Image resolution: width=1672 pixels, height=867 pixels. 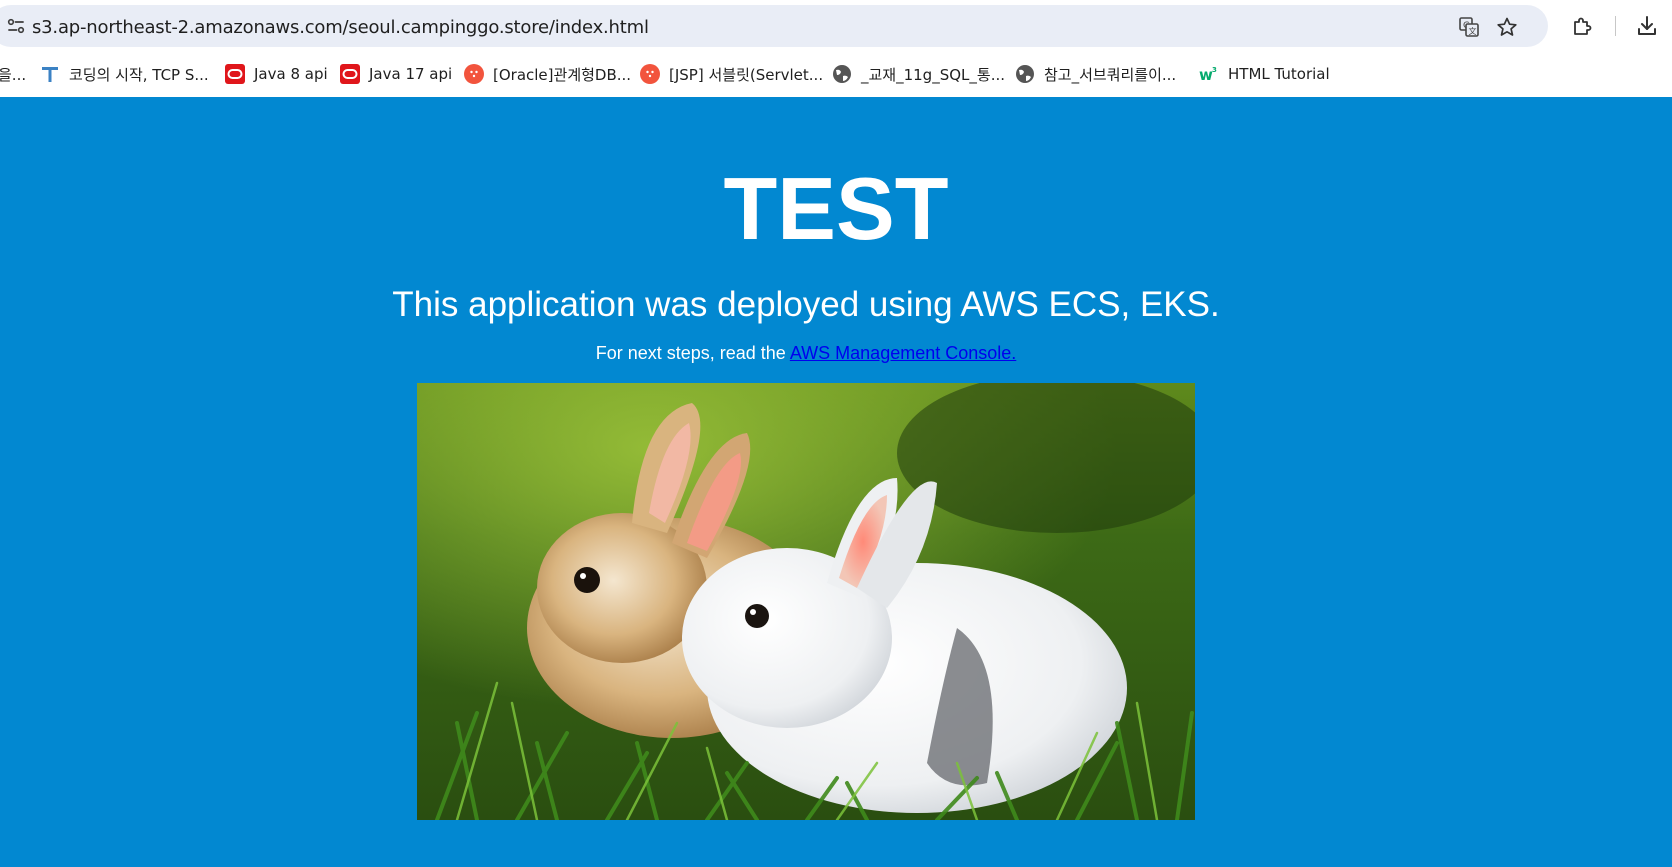 What do you see at coordinates (291, 74) in the screenshot?
I see `bookmark-label: Java 8 api` at bounding box center [291, 74].